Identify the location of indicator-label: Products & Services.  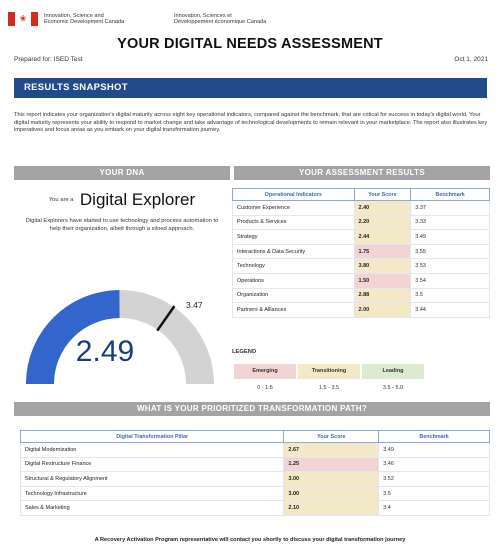
(293, 222).